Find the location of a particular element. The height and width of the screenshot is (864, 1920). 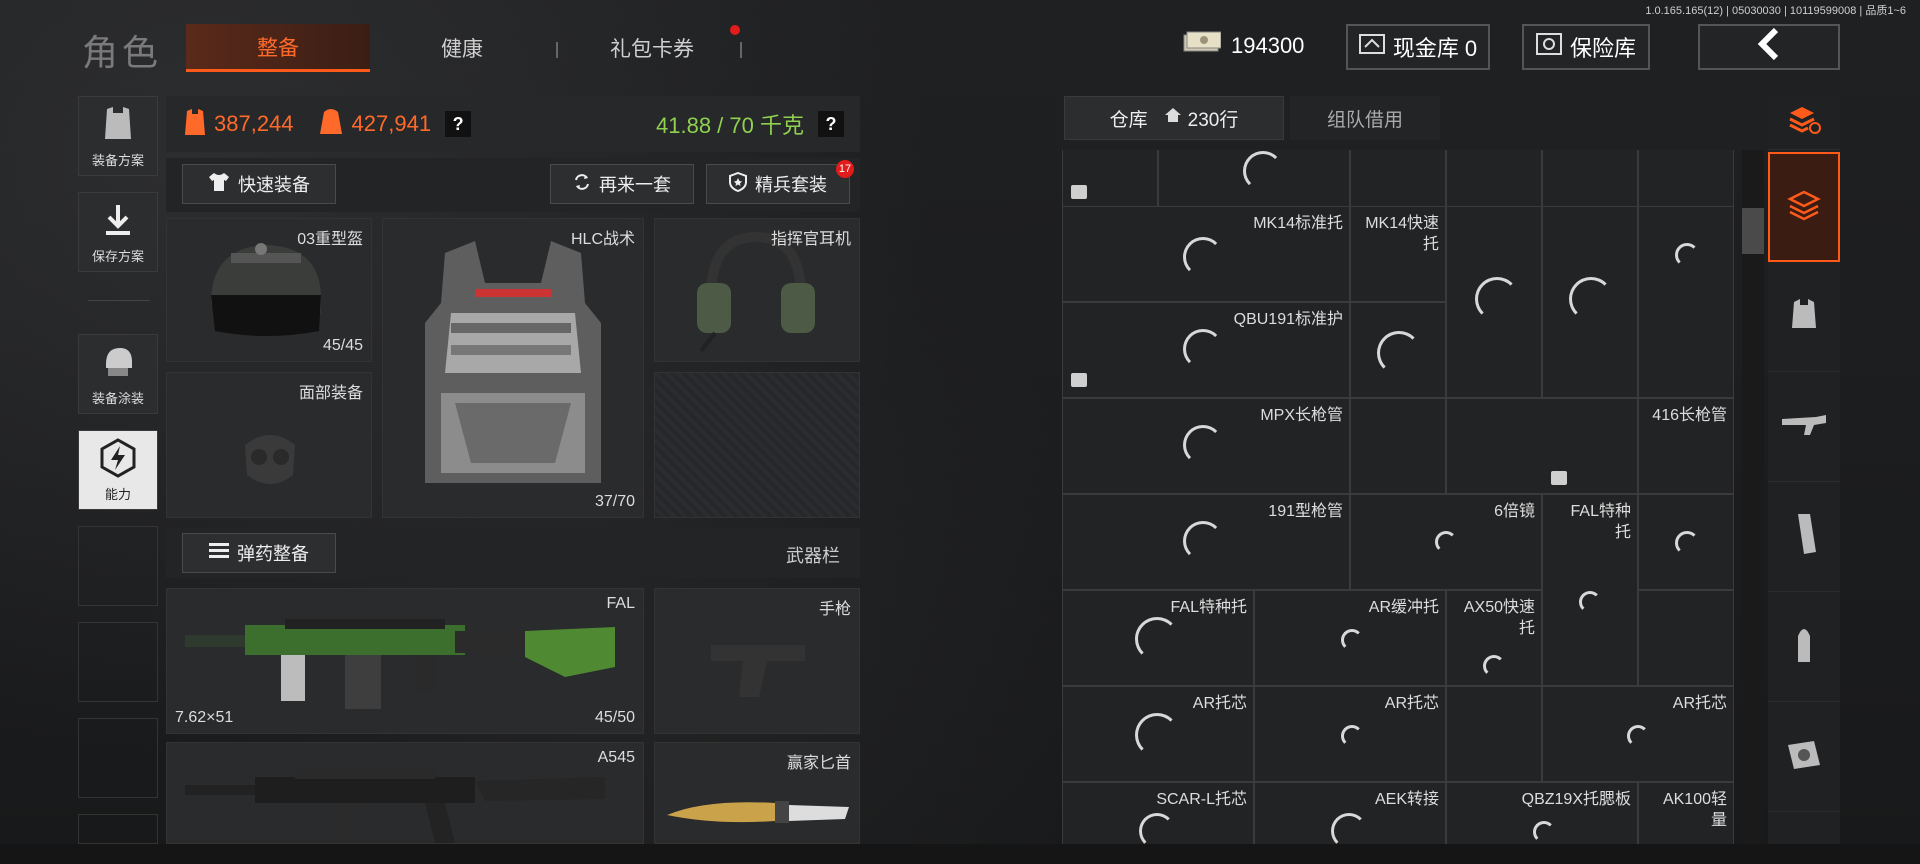

loadout-plan-button: 装备方案 is located at coordinates (118, 136).